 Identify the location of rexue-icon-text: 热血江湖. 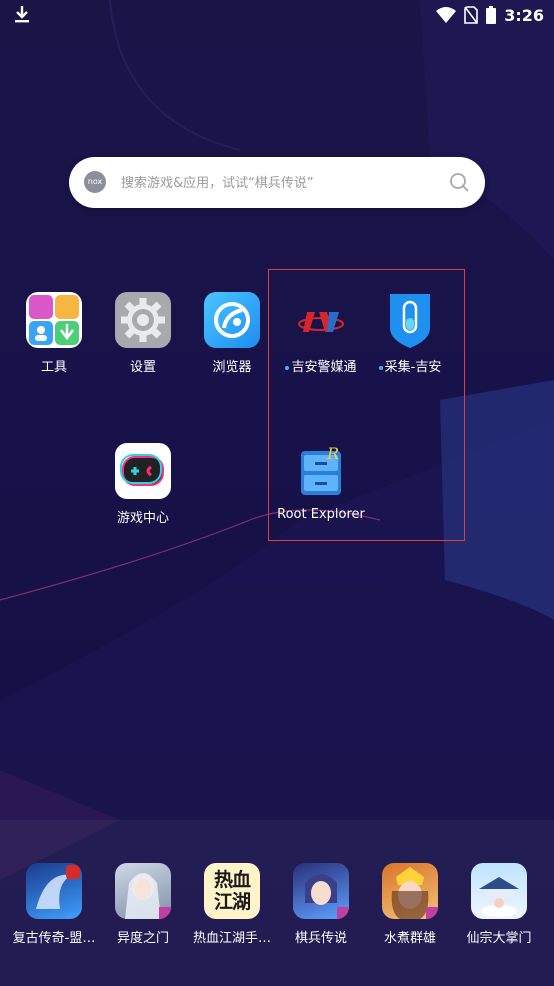
(232, 891).